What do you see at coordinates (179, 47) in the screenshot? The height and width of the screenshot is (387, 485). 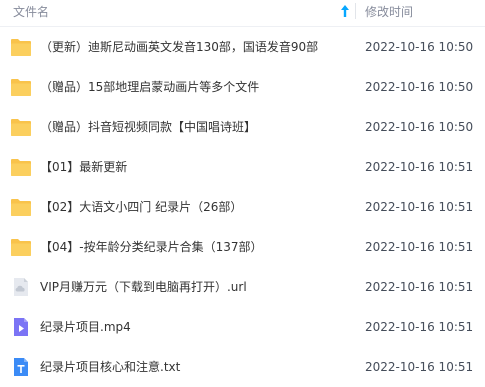 I see `file-name: （更新）迪斯尼动画英文发音130部，国语发音90部` at bounding box center [179, 47].